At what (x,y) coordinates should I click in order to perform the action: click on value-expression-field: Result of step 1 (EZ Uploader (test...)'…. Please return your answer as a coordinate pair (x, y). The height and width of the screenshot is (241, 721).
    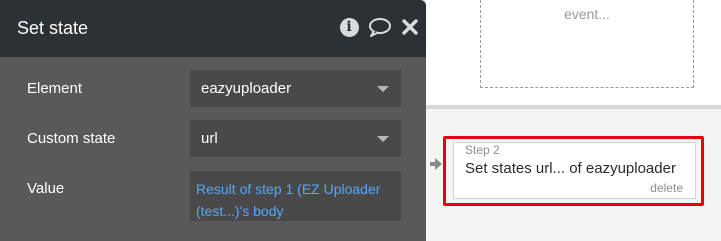
    Looking at the image, I should click on (295, 196).